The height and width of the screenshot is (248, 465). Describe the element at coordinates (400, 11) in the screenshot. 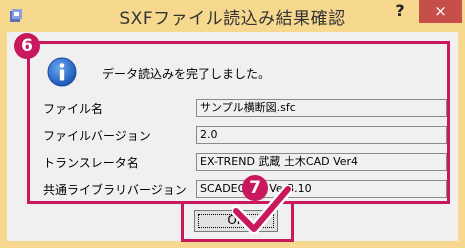

I see `help-button: ?` at that location.